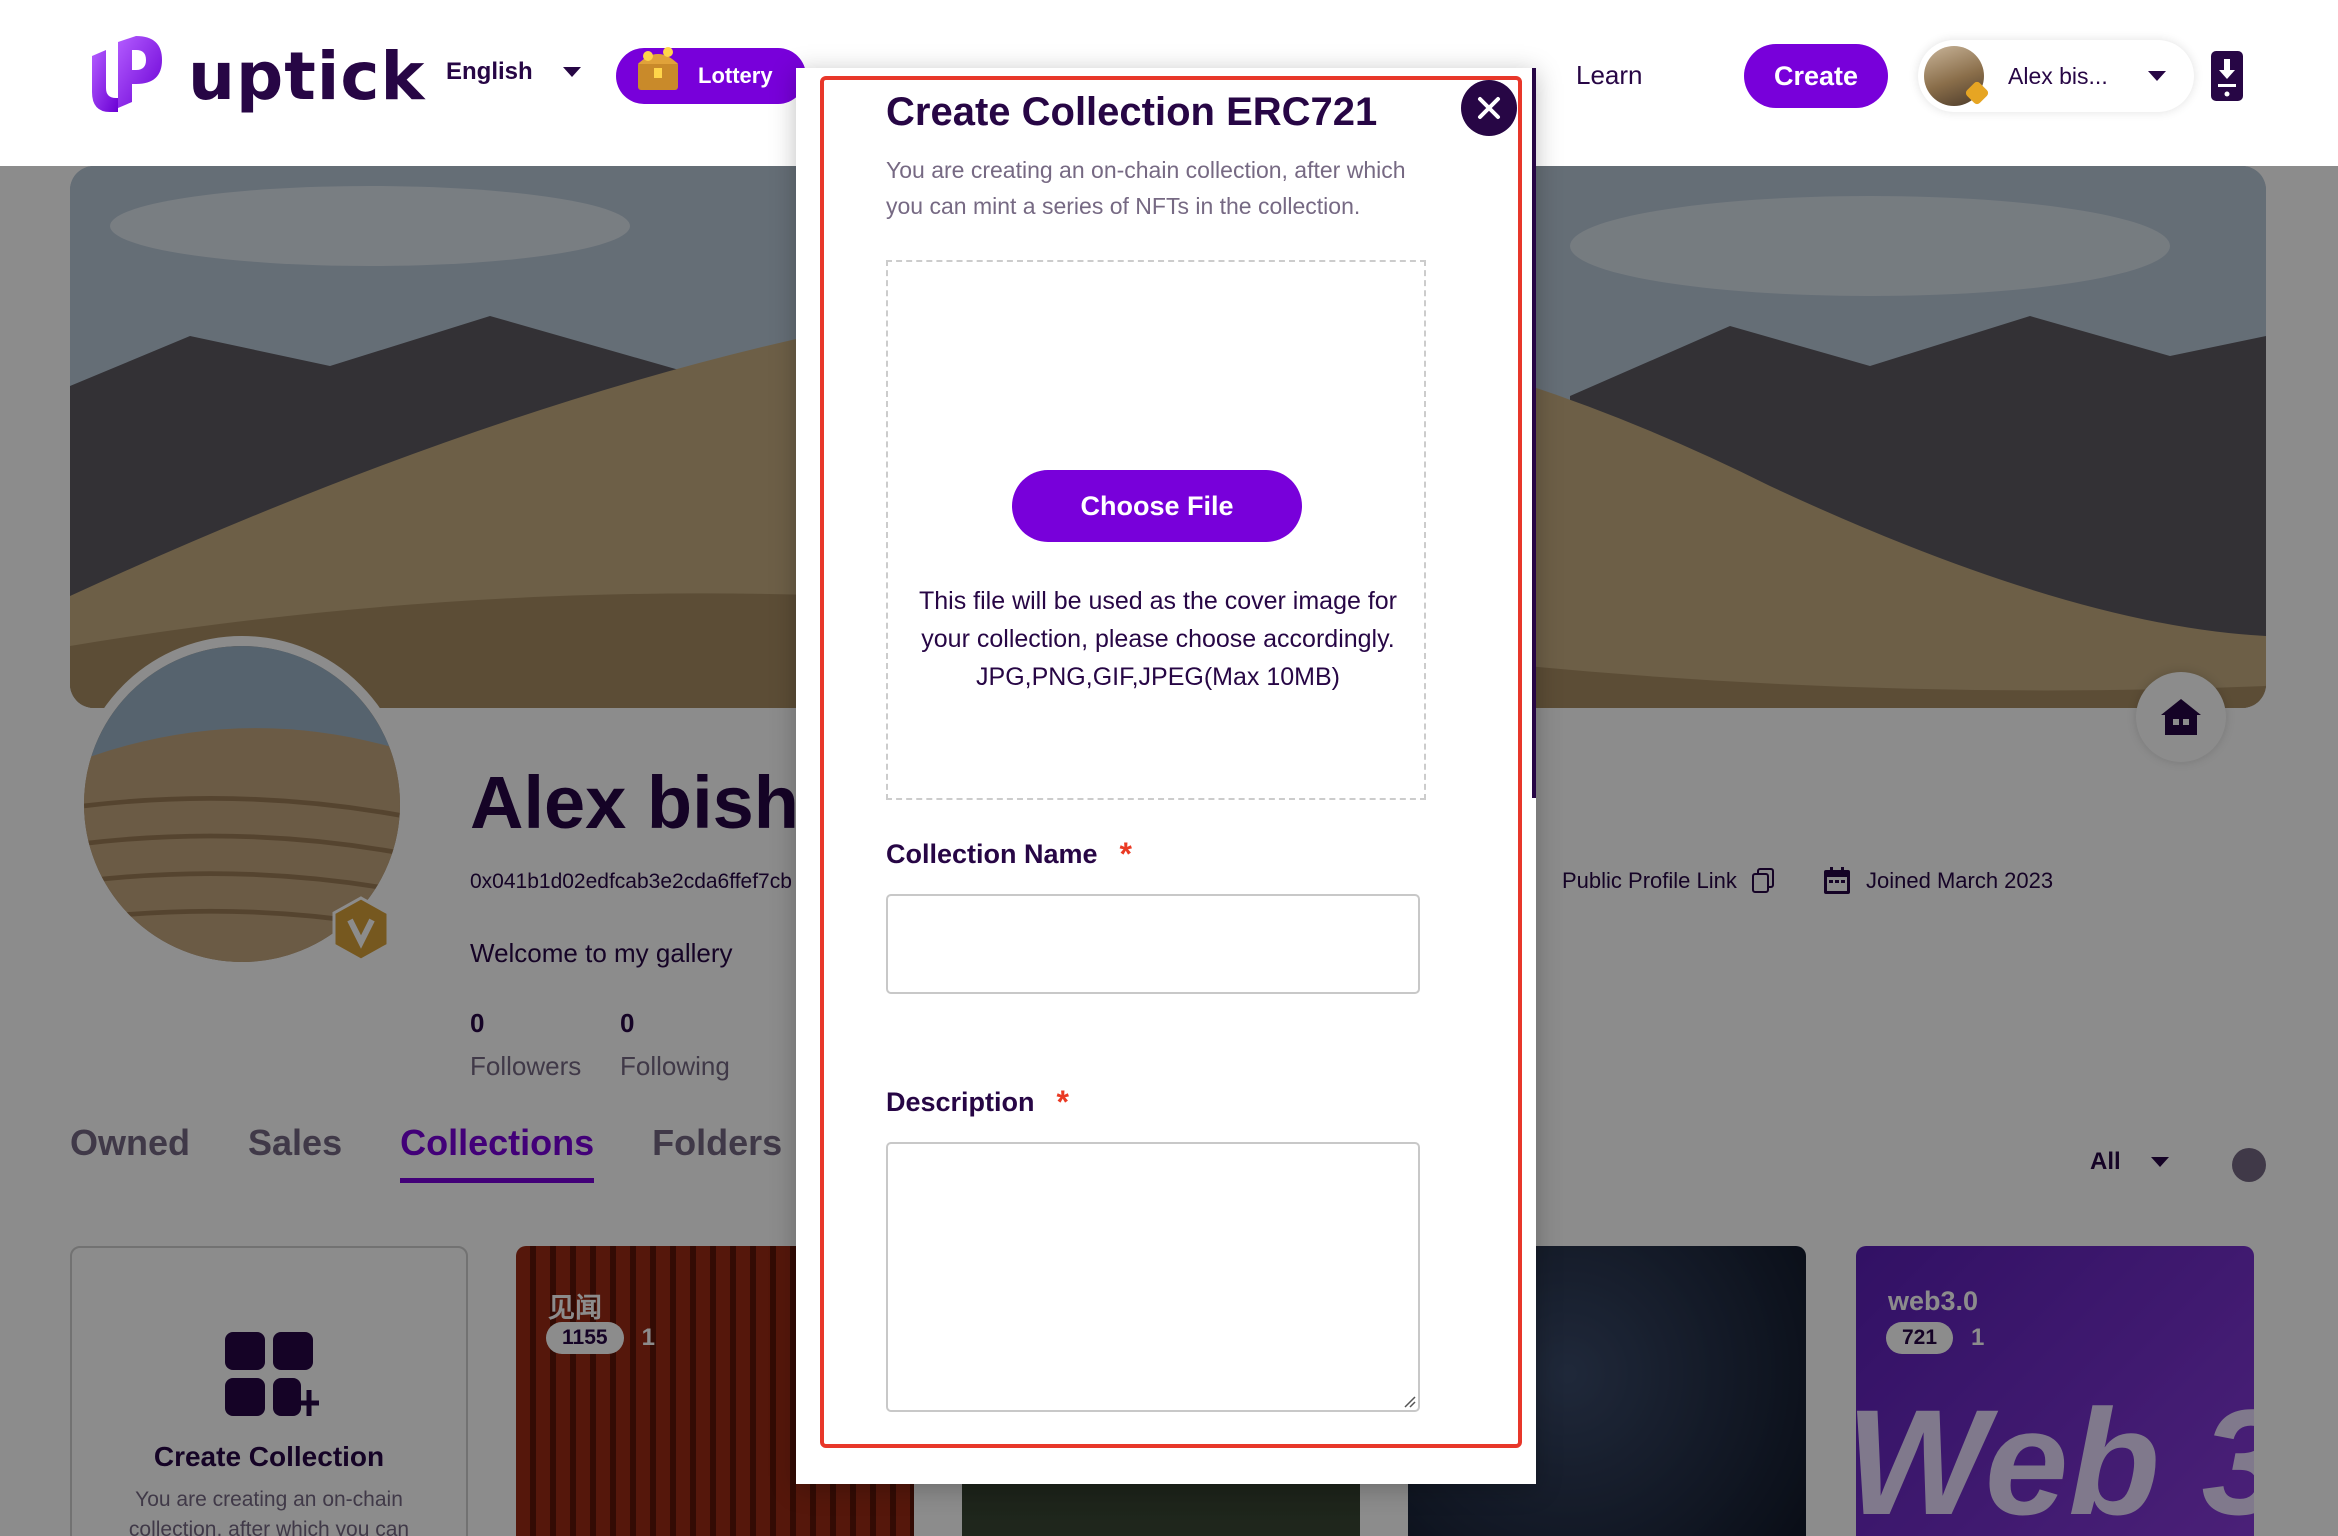  I want to click on download-app-icon, so click(2227, 76).